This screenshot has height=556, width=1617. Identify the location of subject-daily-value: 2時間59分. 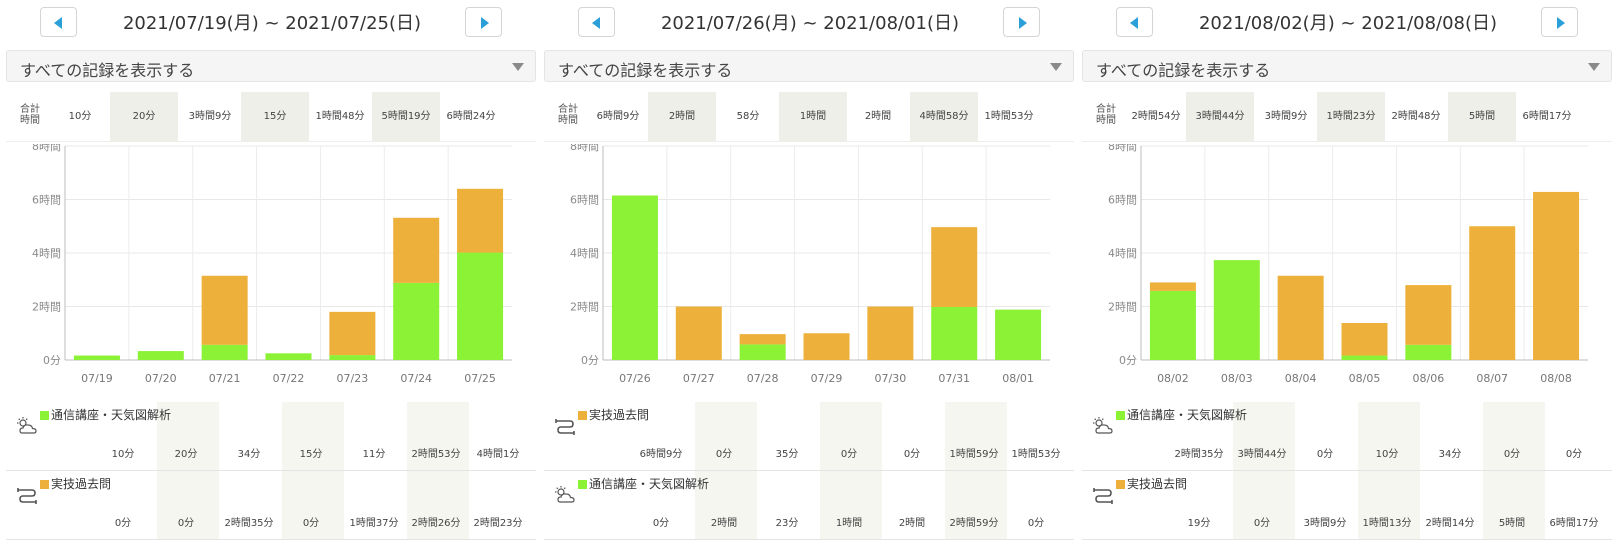
(974, 523).